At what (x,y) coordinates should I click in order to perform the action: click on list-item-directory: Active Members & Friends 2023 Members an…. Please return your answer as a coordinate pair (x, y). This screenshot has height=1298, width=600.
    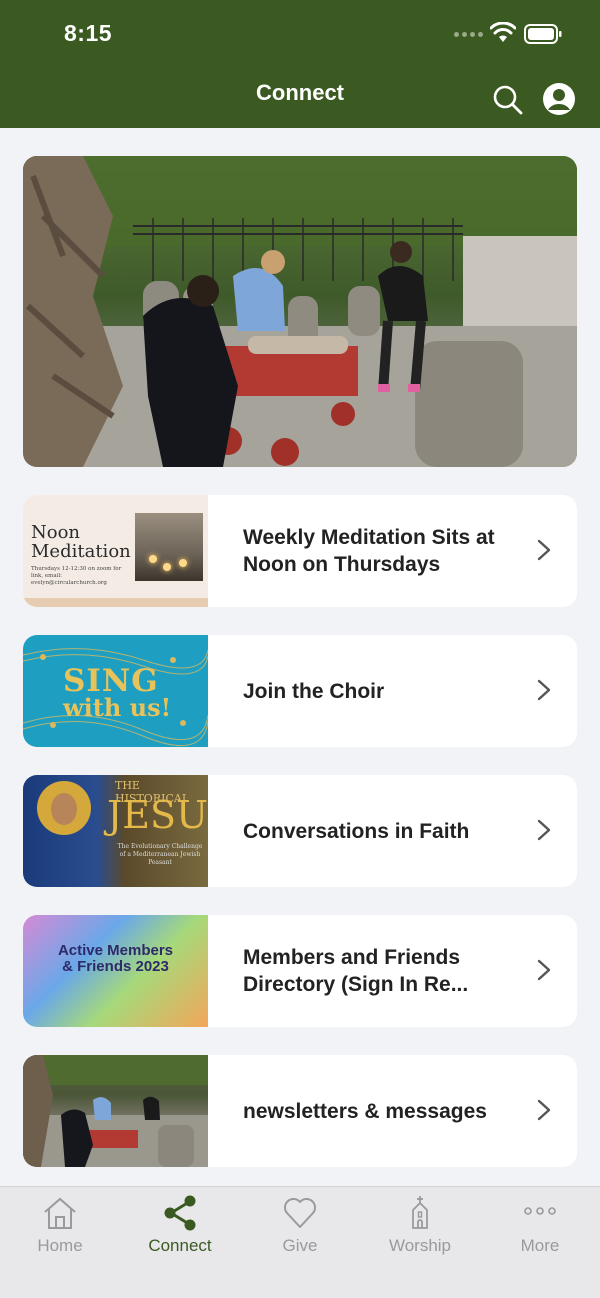
    Looking at the image, I should click on (300, 971).